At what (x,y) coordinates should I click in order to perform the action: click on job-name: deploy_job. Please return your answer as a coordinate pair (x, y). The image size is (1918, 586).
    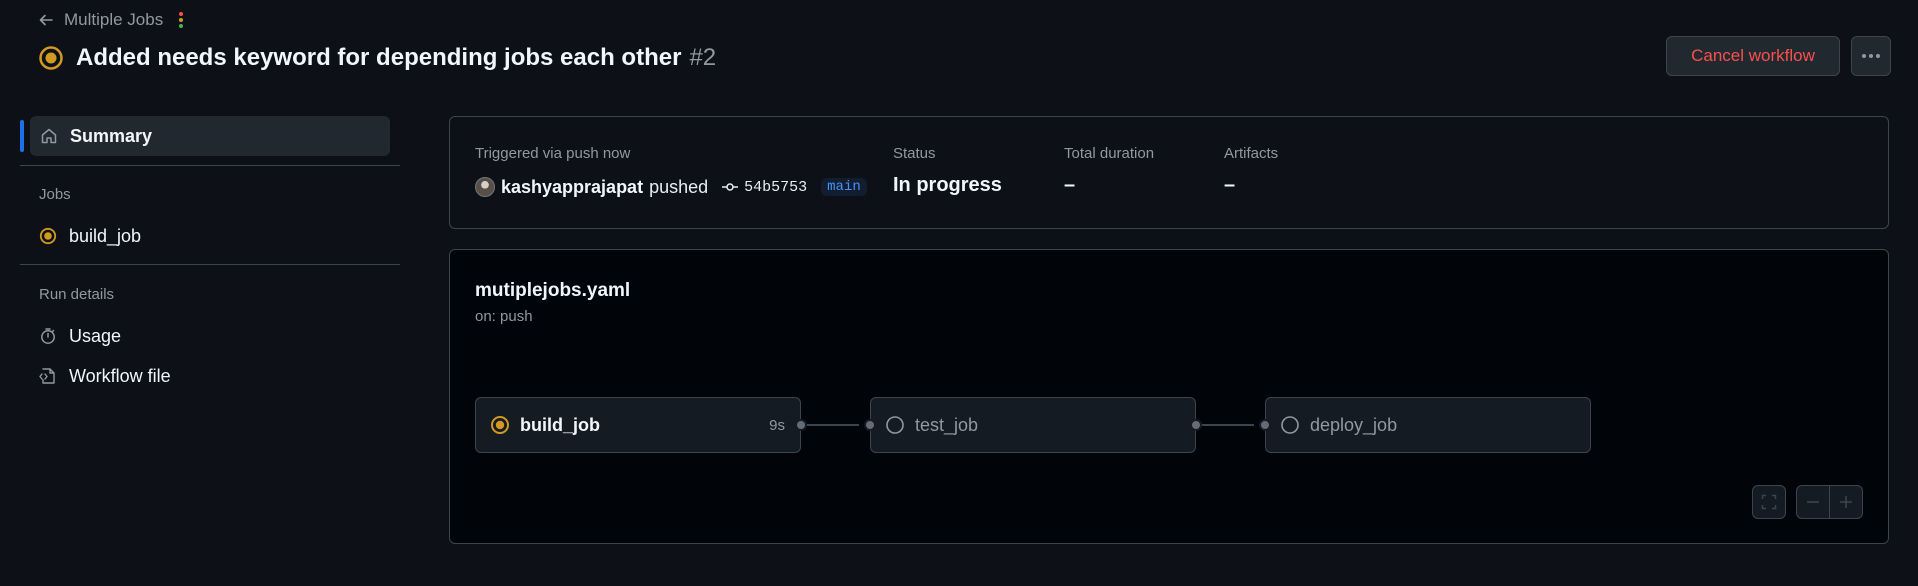
    Looking at the image, I should click on (1354, 424).